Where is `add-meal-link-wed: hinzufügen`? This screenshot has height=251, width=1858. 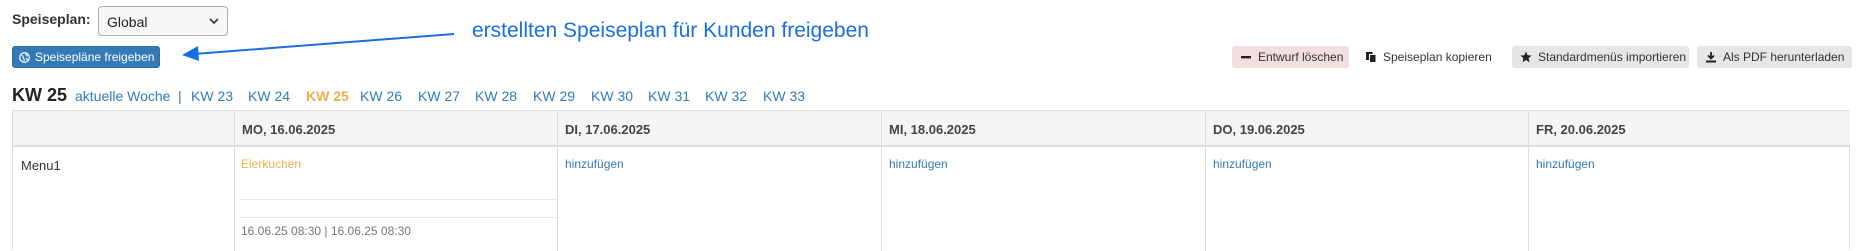
add-meal-link-wed: hinzufügen is located at coordinates (918, 164).